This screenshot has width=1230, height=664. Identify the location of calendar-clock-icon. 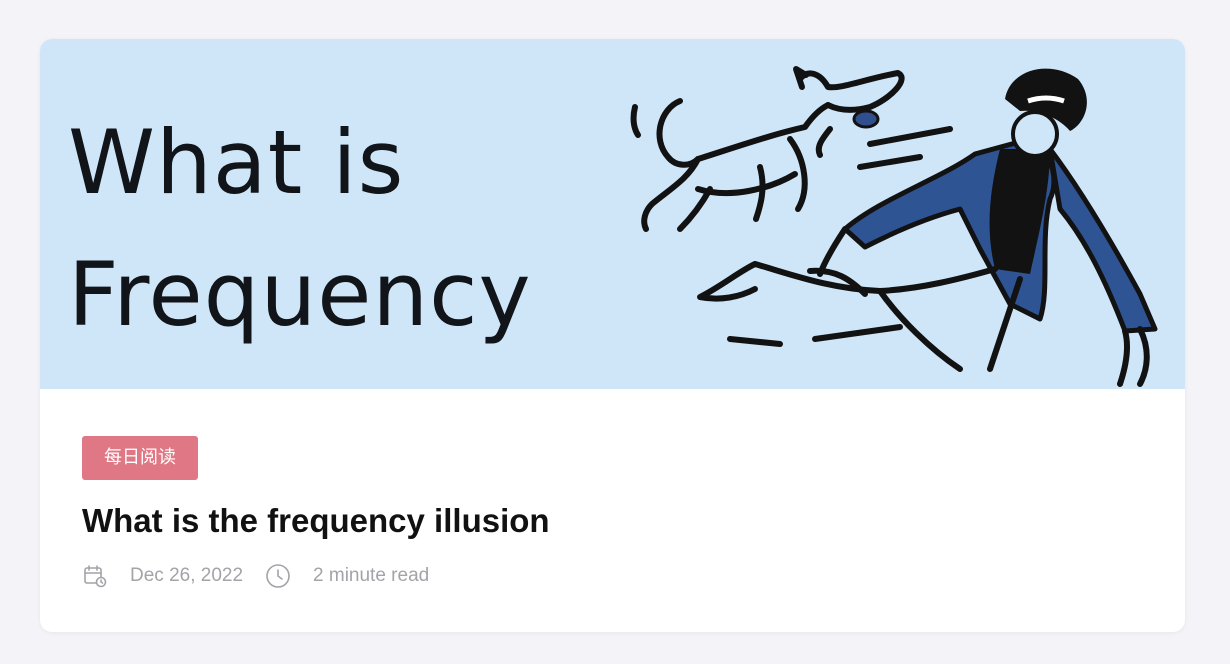
(95, 576).